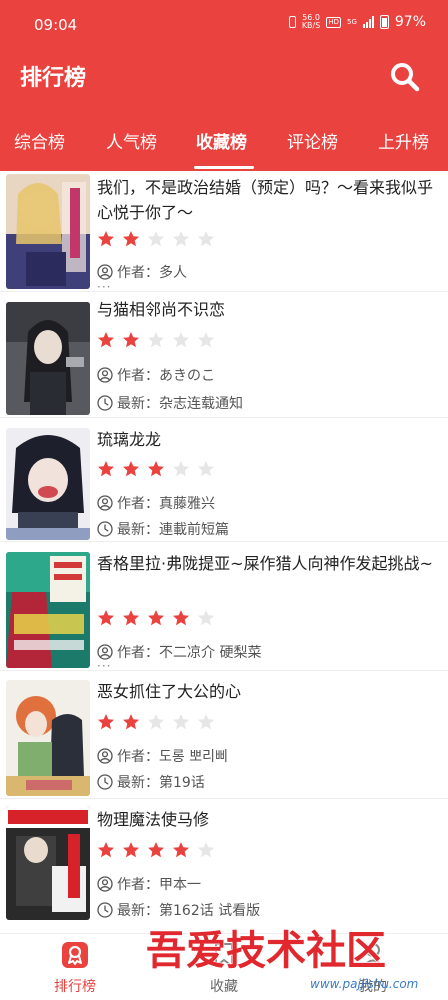 The image size is (448, 1000). I want to click on status-time: 09:04, so click(56, 25).